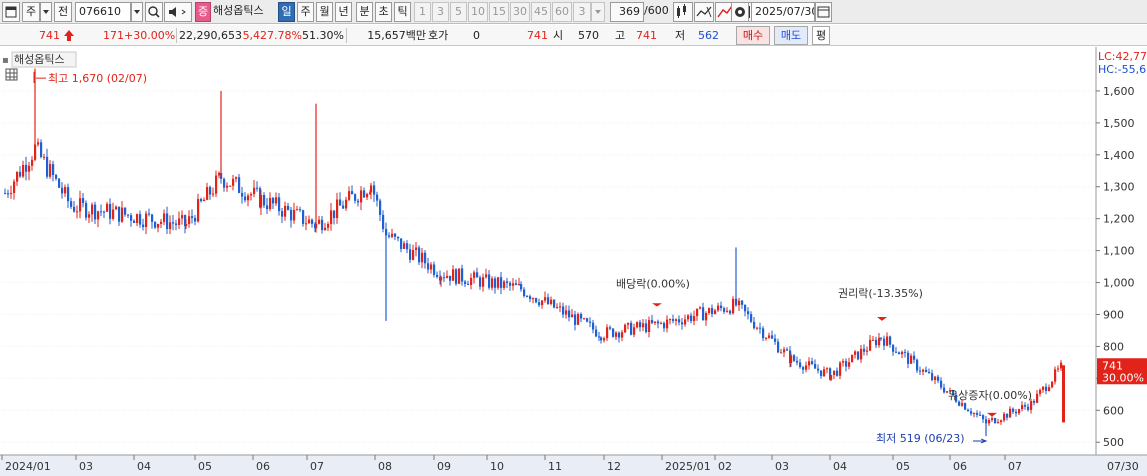 The width and height of the screenshot is (1147, 476). What do you see at coordinates (704, 12) in the screenshot?
I see `indicator-icon` at bounding box center [704, 12].